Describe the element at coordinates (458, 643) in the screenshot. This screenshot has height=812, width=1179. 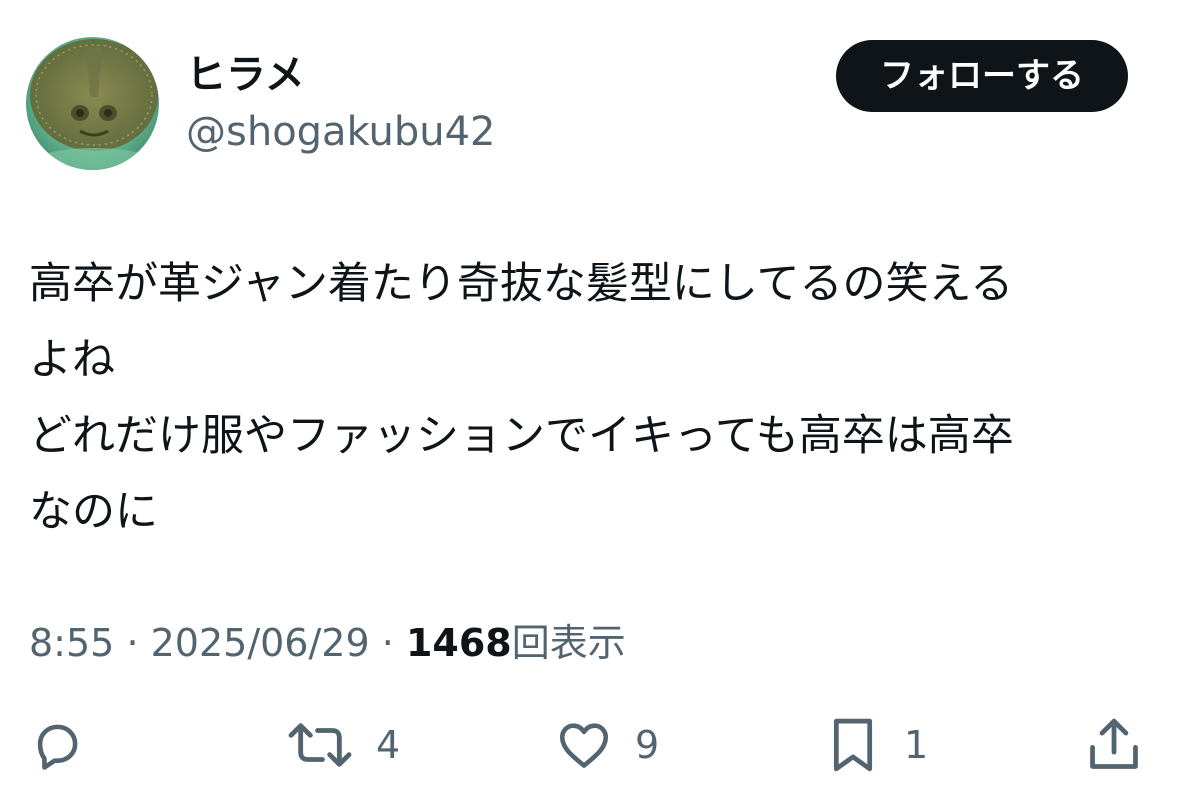
I see `views-count: 1468` at that location.